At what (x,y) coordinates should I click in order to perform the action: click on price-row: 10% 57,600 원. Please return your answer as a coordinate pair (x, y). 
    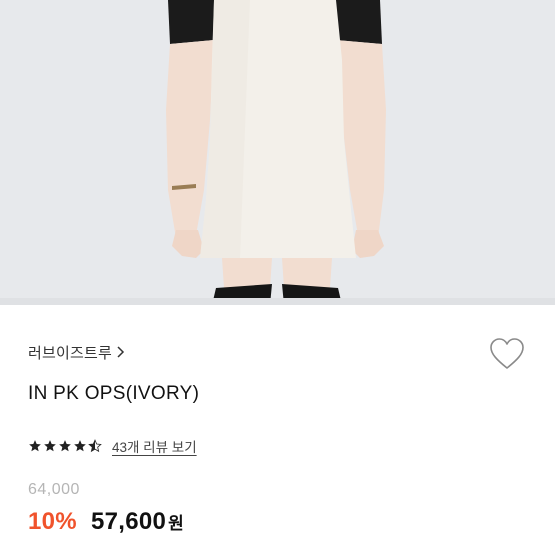
    Looking at the image, I should click on (106, 522).